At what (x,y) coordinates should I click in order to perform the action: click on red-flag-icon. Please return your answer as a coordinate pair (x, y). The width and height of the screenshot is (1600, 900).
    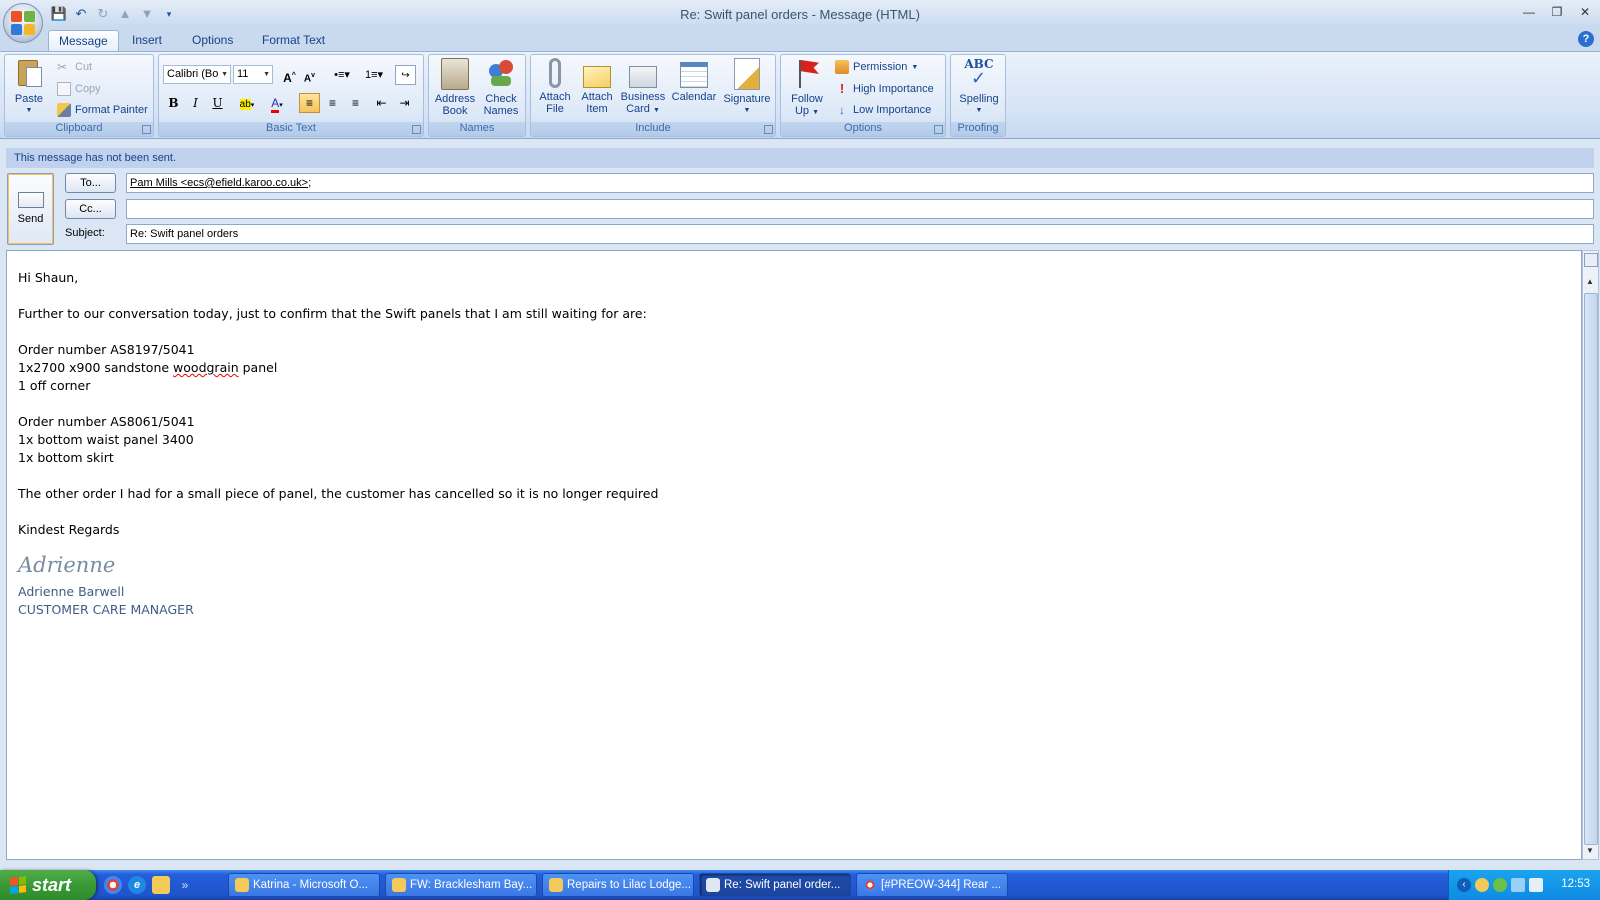
    Looking at the image, I should click on (807, 74).